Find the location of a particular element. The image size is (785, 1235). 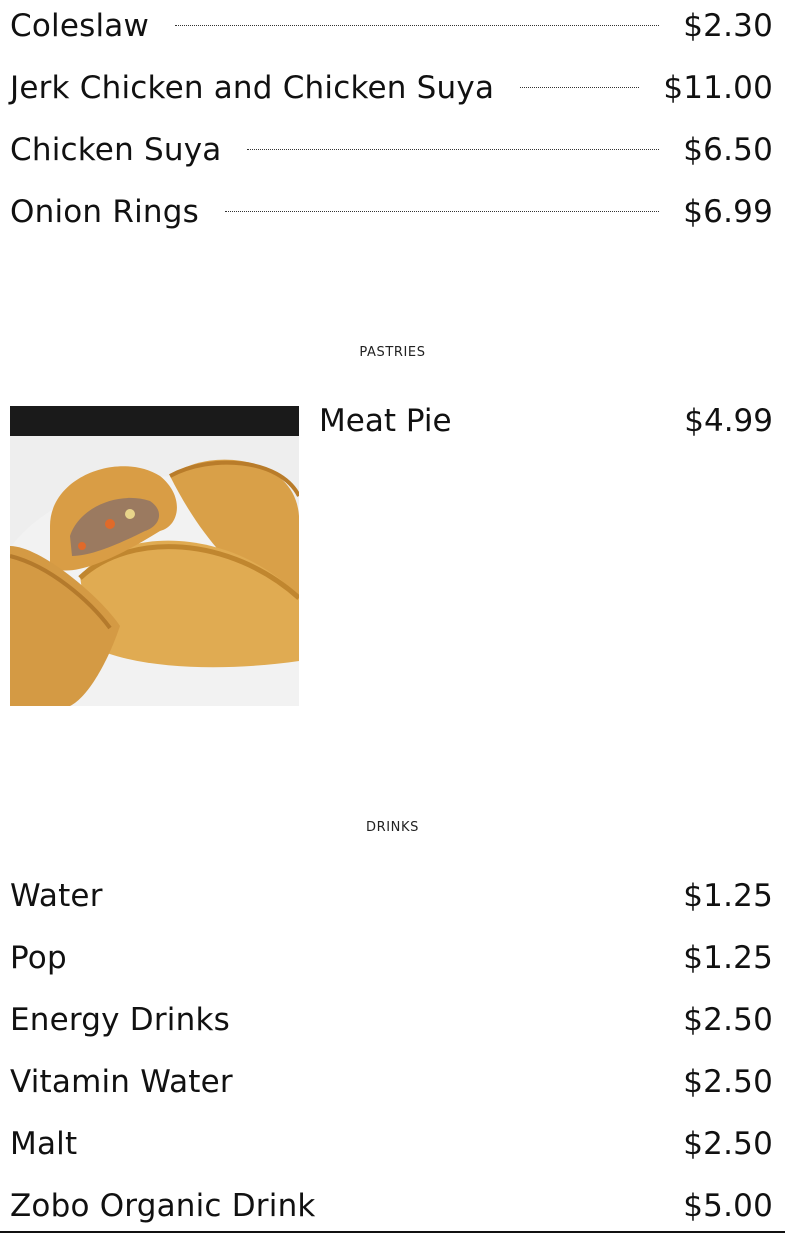

menu-item-meat-pie: Meat Pie $4.99 is located at coordinates (546, 421).